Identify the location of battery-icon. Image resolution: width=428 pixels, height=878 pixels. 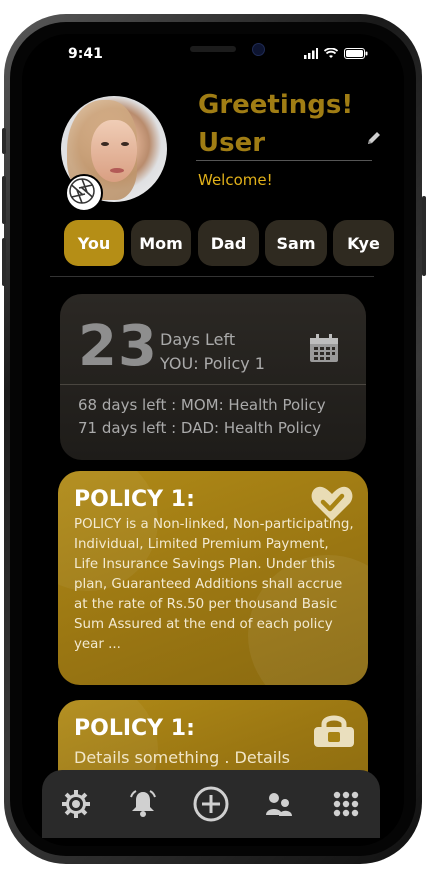
(356, 53).